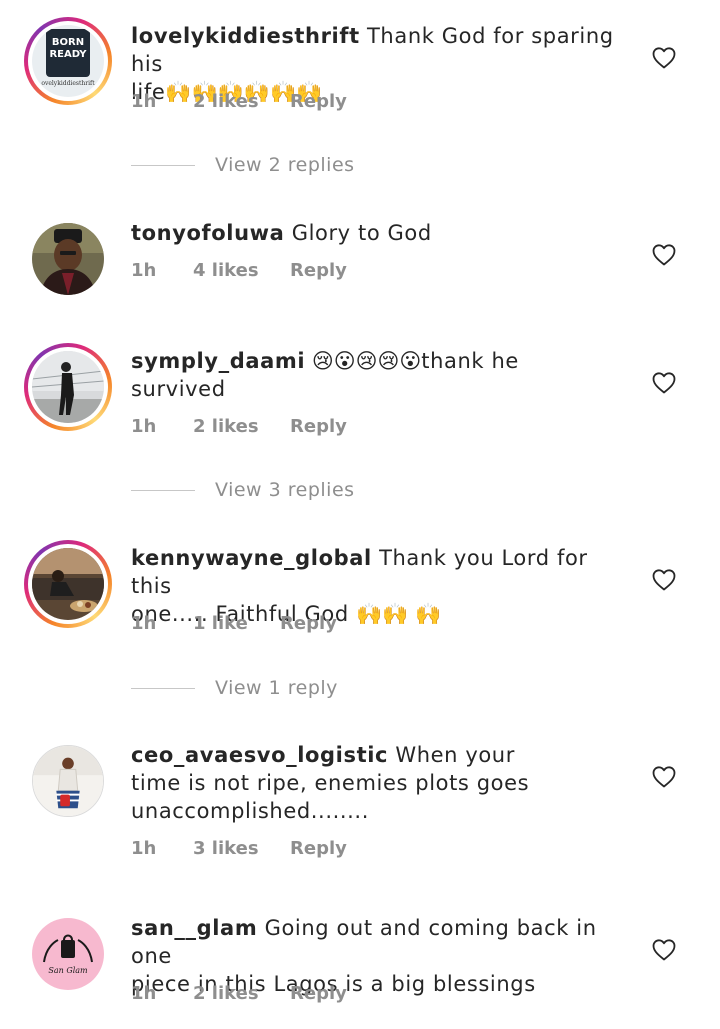 Image resolution: width=720 pixels, height=1029 pixels. I want to click on comment-text: symply_daami 😢😮😢😢😮thank he survived, so click(381, 375).